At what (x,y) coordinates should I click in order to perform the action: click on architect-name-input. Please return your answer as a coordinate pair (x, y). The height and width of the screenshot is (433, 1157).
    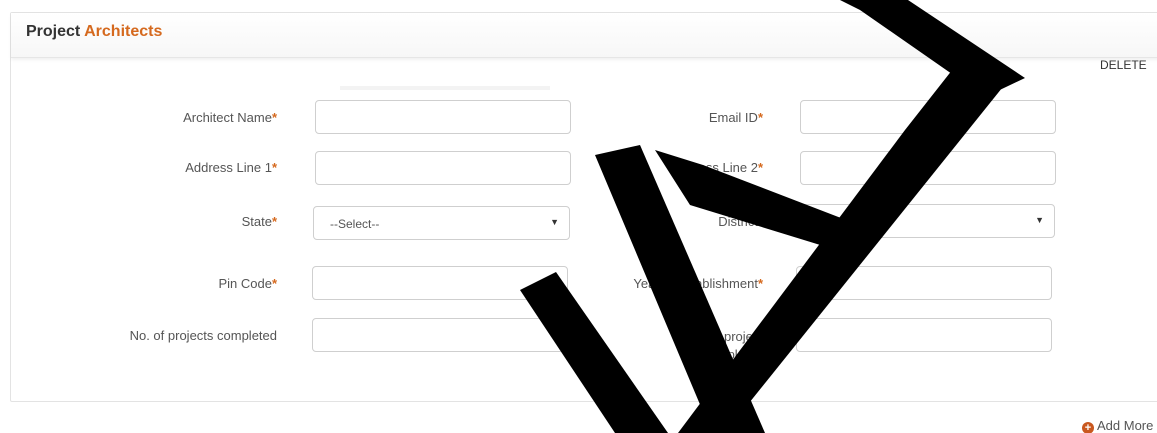
    Looking at the image, I should click on (443, 117).